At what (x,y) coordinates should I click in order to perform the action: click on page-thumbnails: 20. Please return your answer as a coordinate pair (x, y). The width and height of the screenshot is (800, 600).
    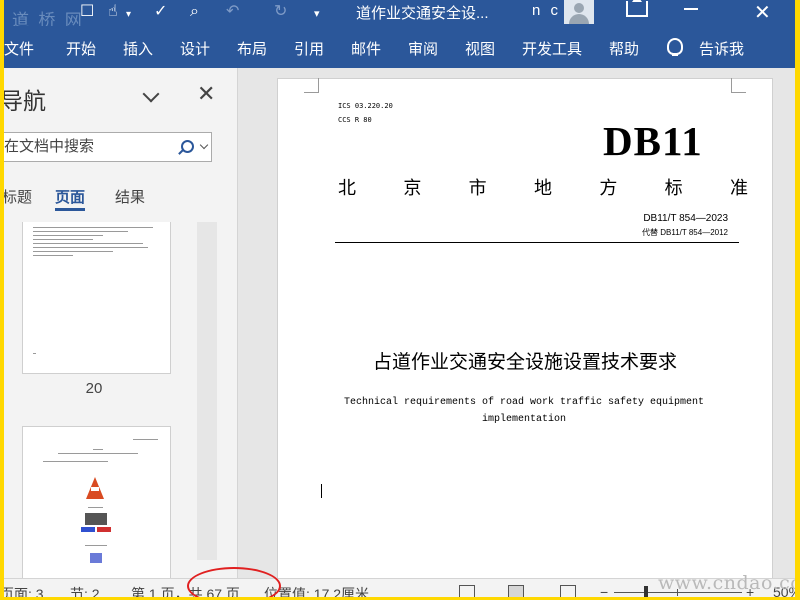
    Looking at the image, I should click on (104, 400).